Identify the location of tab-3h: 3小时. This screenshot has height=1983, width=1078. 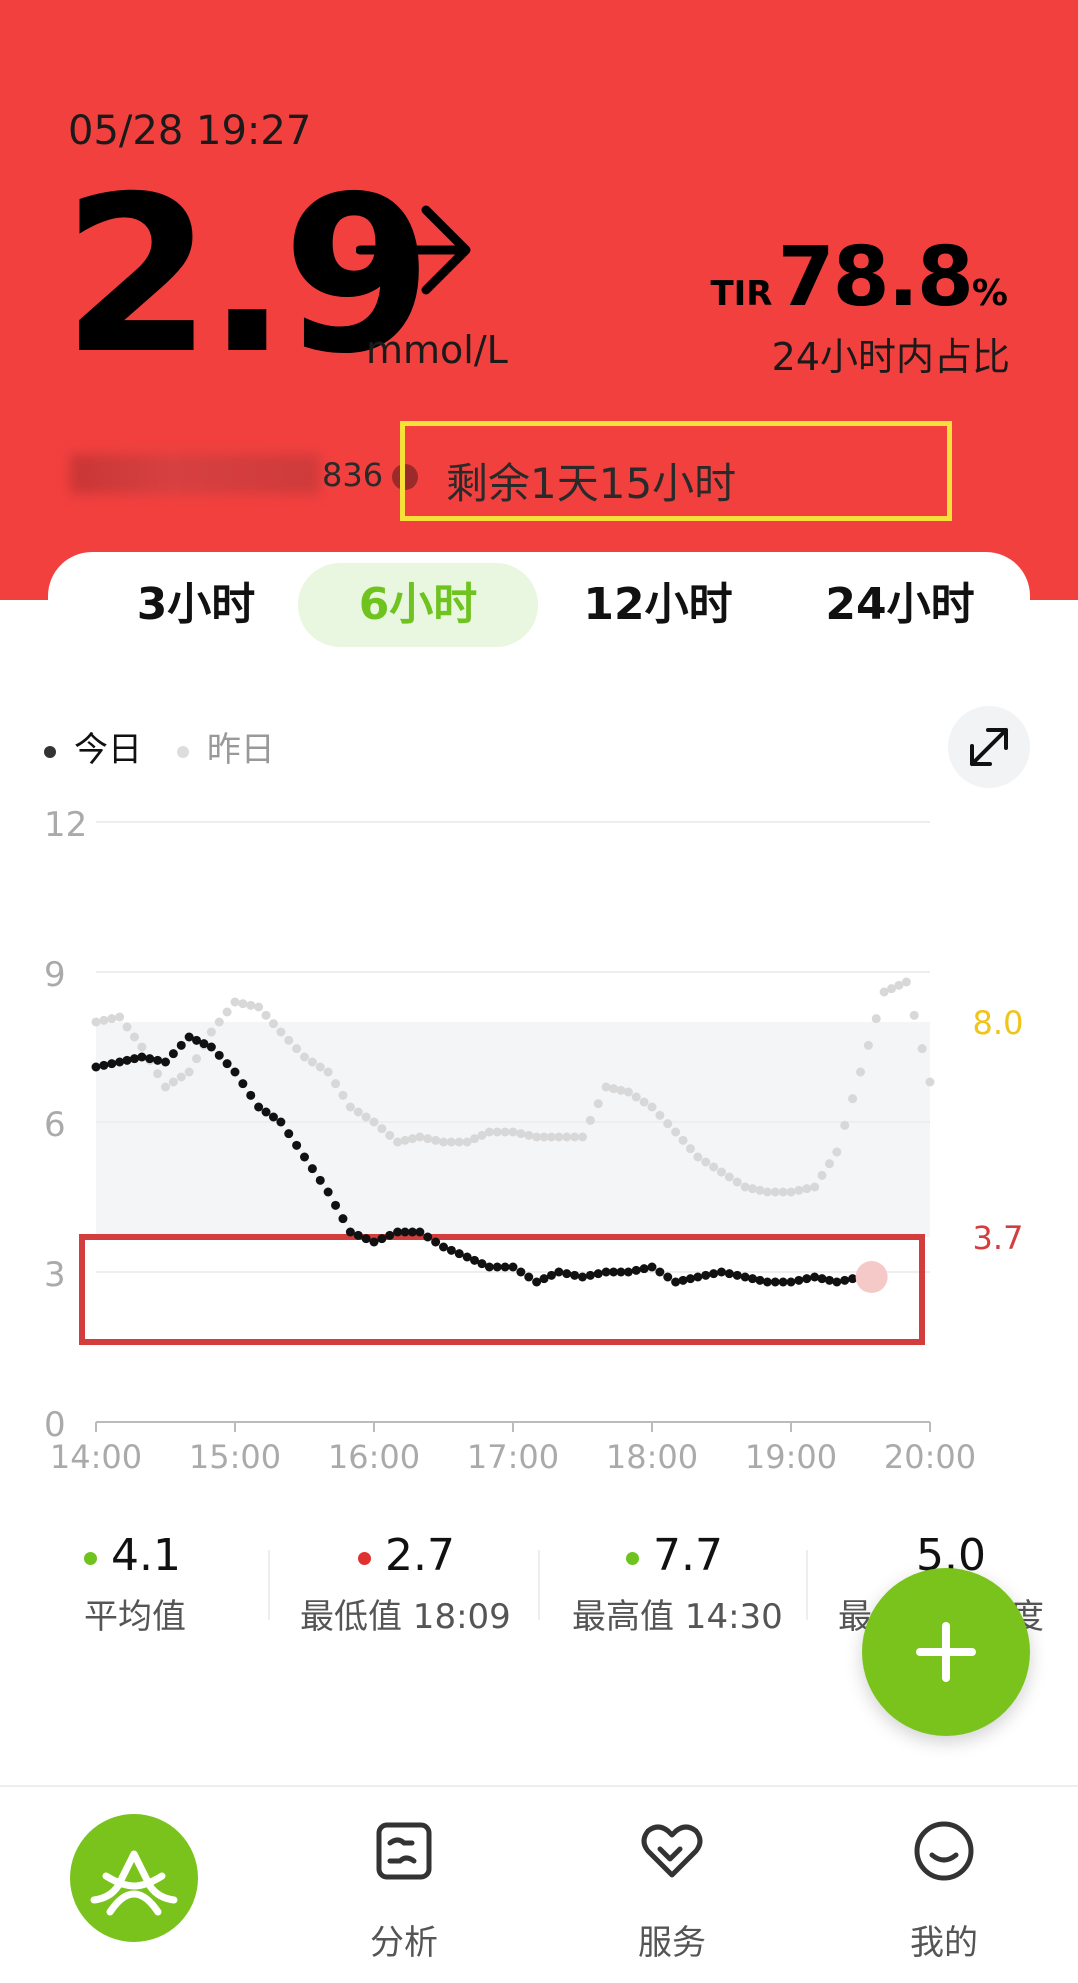
(196, 605).